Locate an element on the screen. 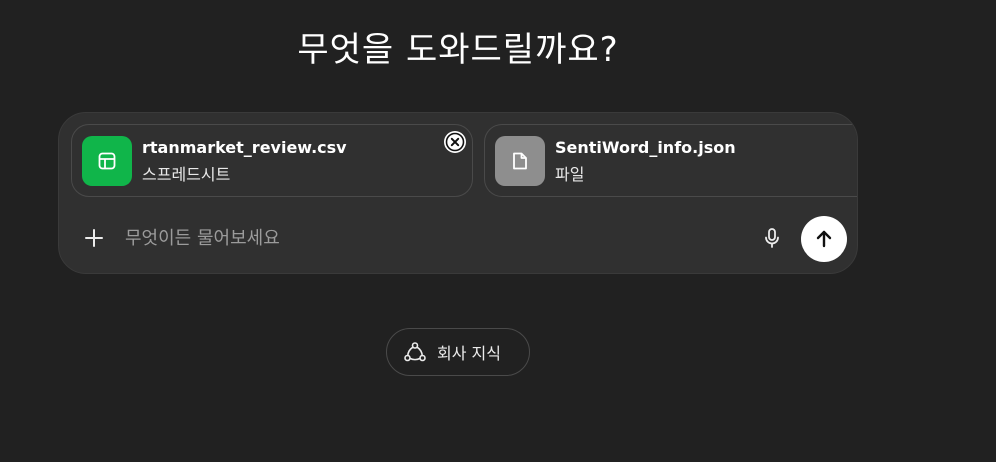 This screenshot has height=462, width=996. remove-attachment-button is located at coordinates (455, 142).